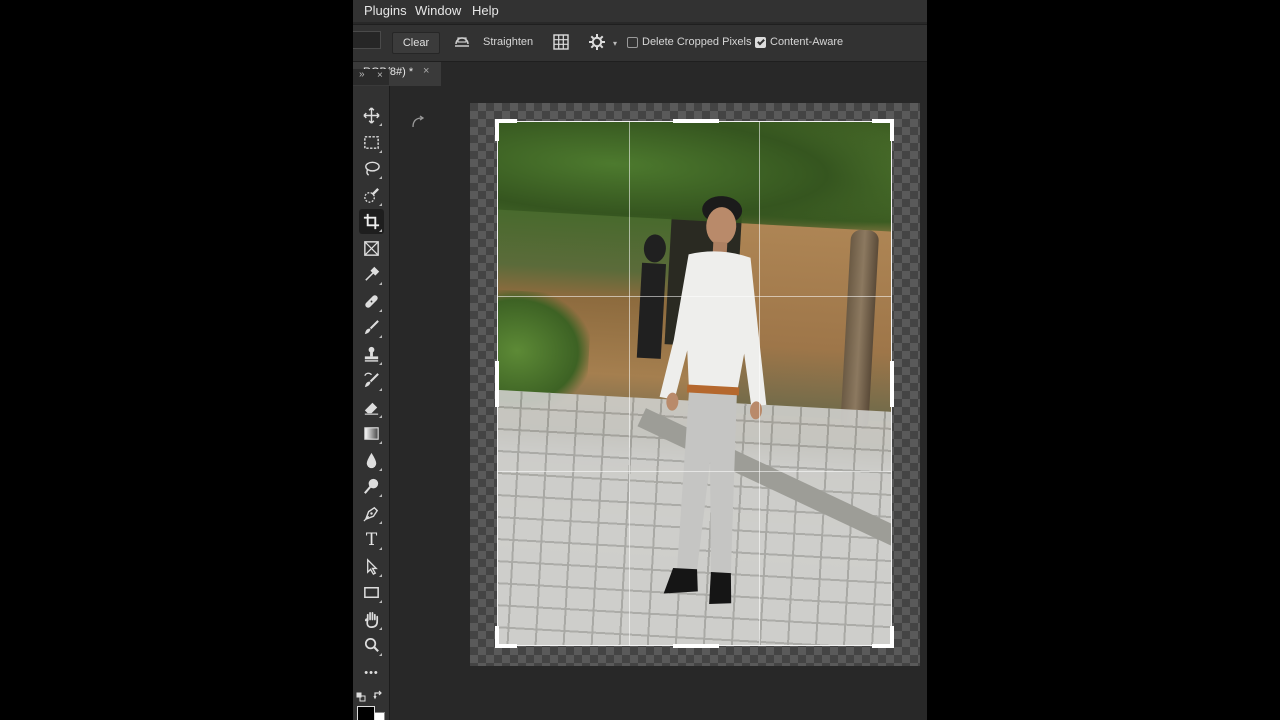 Image resolution: width=1280 pixels, height=720 pixels. Describe the element at coordinates (362, 74) in the screenshot. I see `collapse-icon: »` at that location.